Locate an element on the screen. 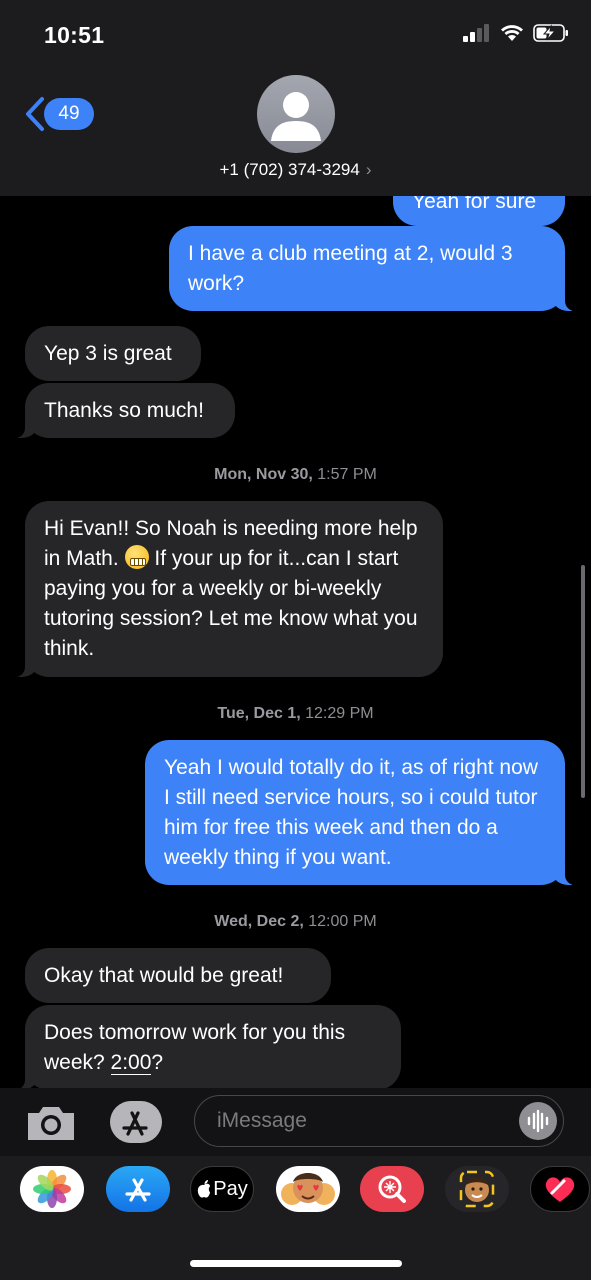 Image resolution: width=591 pixels, height=1280 pixels. app-store-app-button is located at coordinates (138, 1189).